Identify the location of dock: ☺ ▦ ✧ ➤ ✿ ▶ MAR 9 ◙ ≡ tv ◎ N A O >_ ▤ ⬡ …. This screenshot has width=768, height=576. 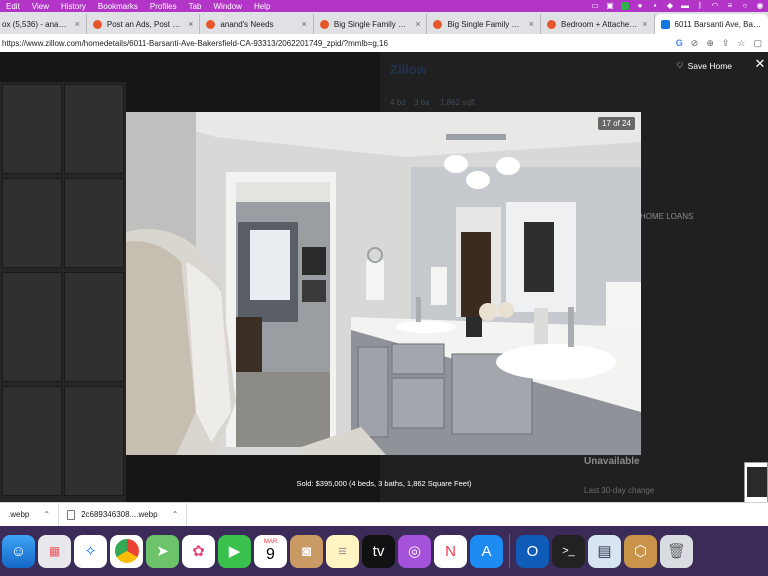
(384, 551).